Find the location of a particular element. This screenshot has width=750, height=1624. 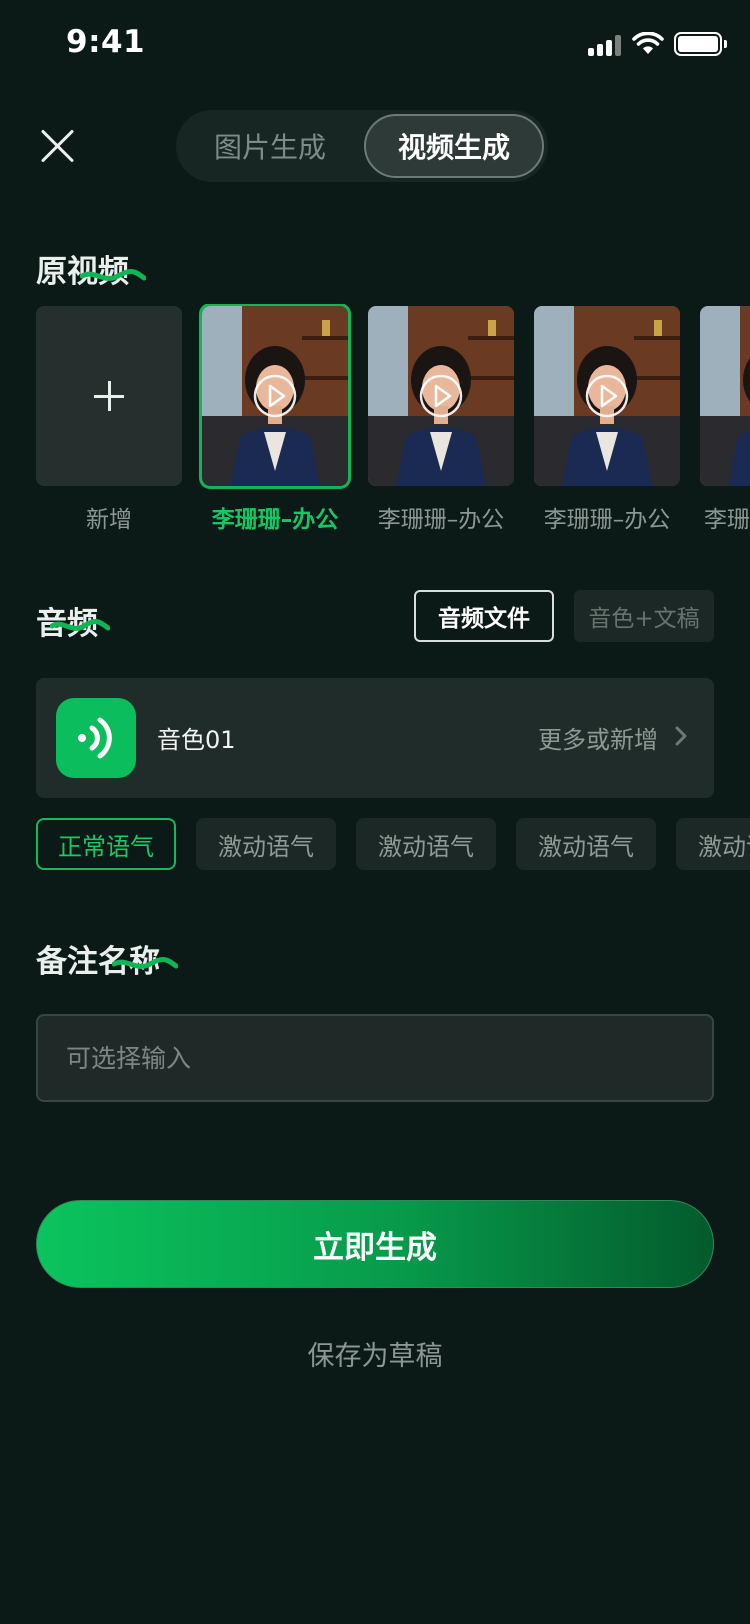

voice-wave-icon is located at coordinates (96, 738).